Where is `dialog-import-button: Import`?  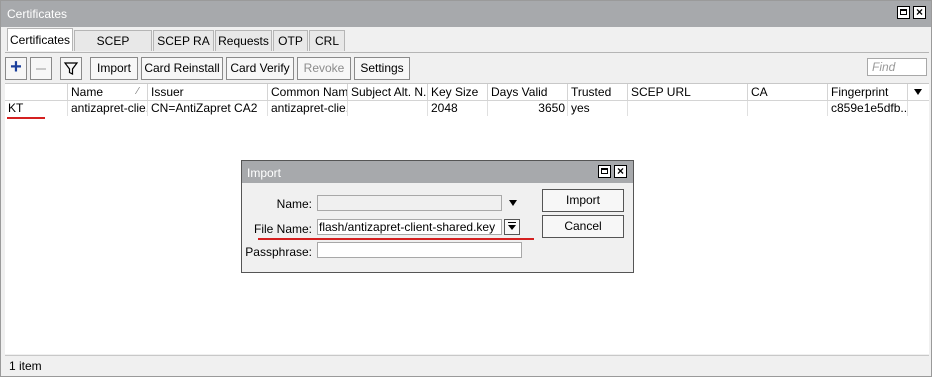 dialog-import-button: Import is located at coordinates (583, 200).